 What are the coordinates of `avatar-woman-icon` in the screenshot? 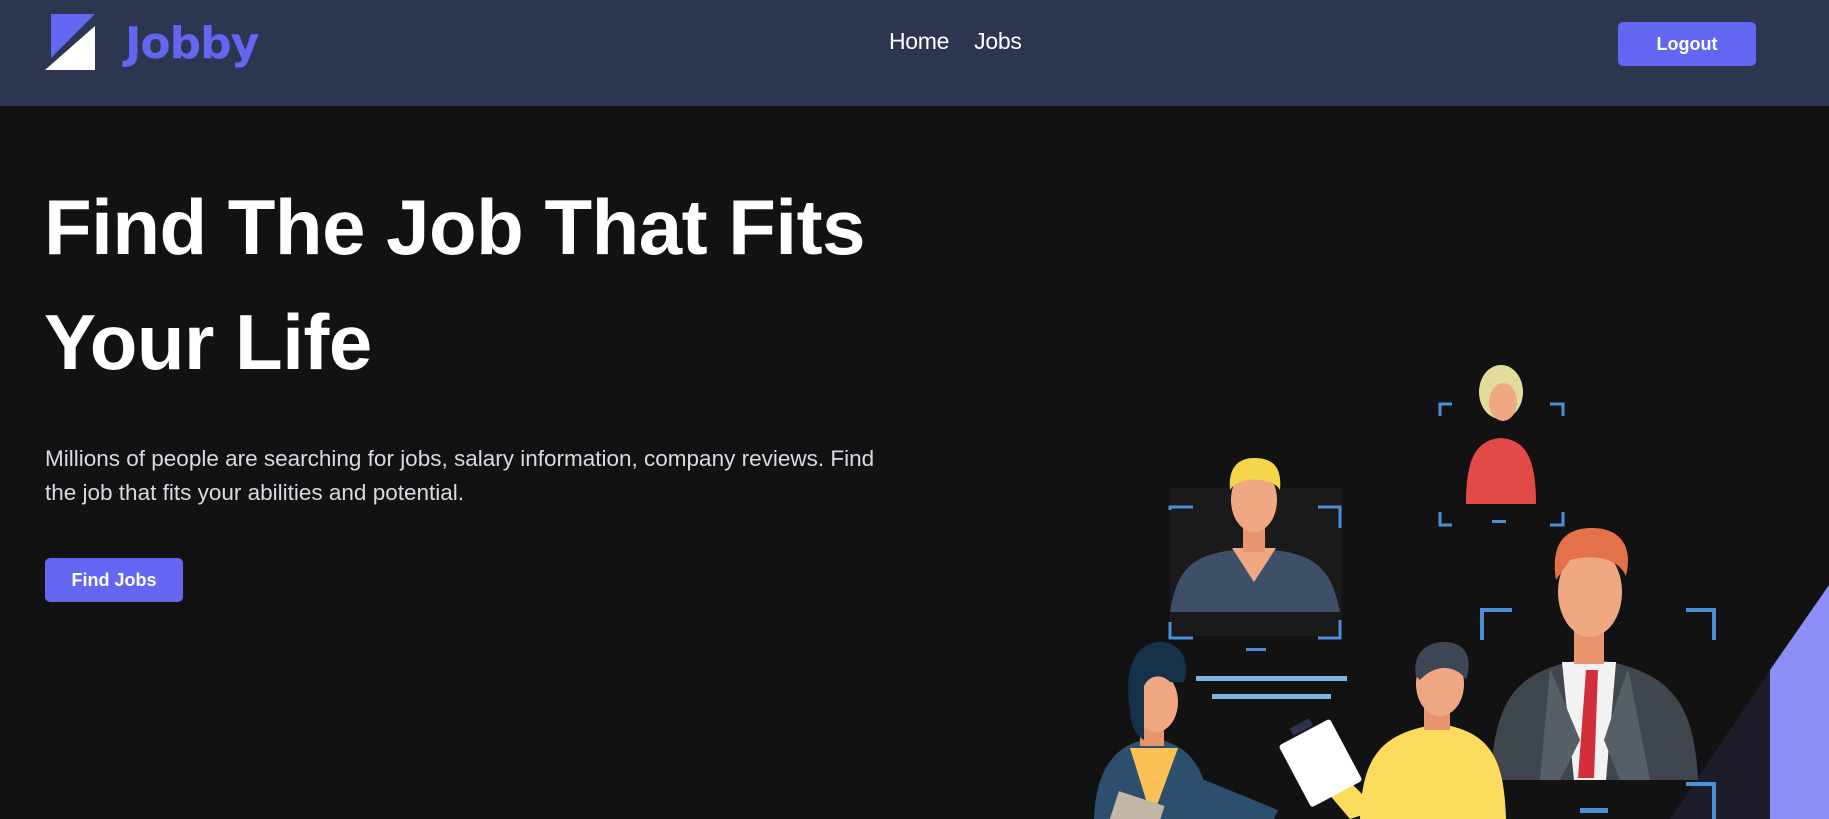 It's located at (1501, 446).